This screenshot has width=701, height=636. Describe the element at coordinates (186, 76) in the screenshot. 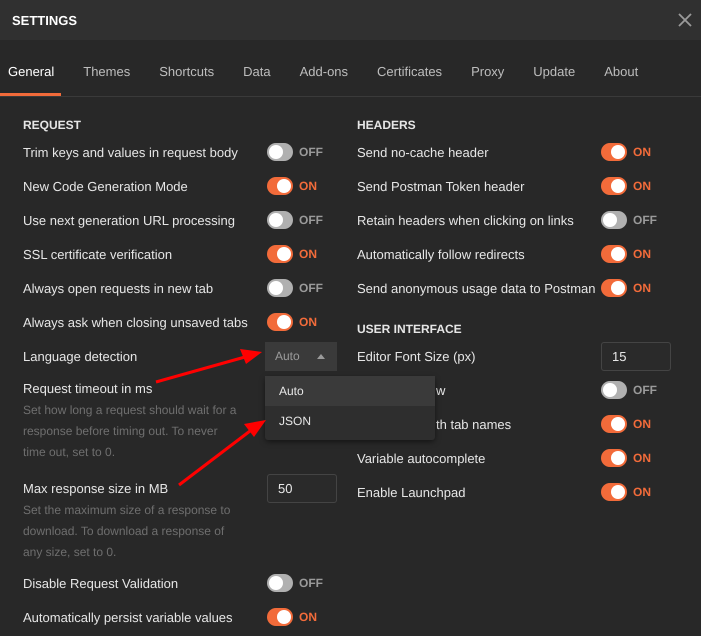

I see `tab: Shortcuts` at that location.